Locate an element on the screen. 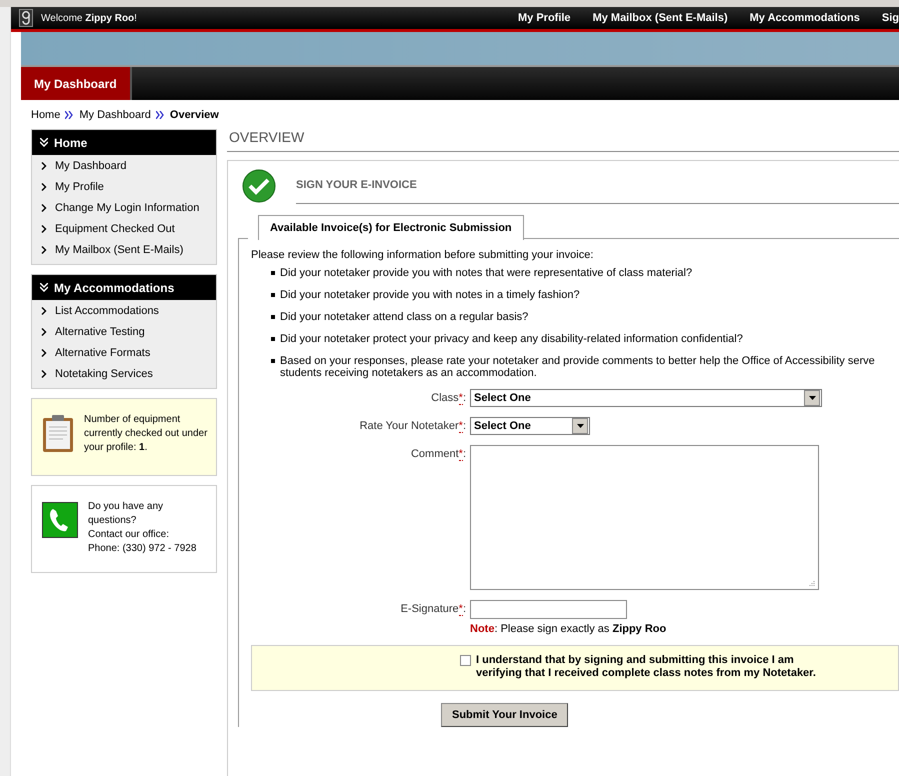  nav-tab: My Dashboard is located at coordinates (76, 83).